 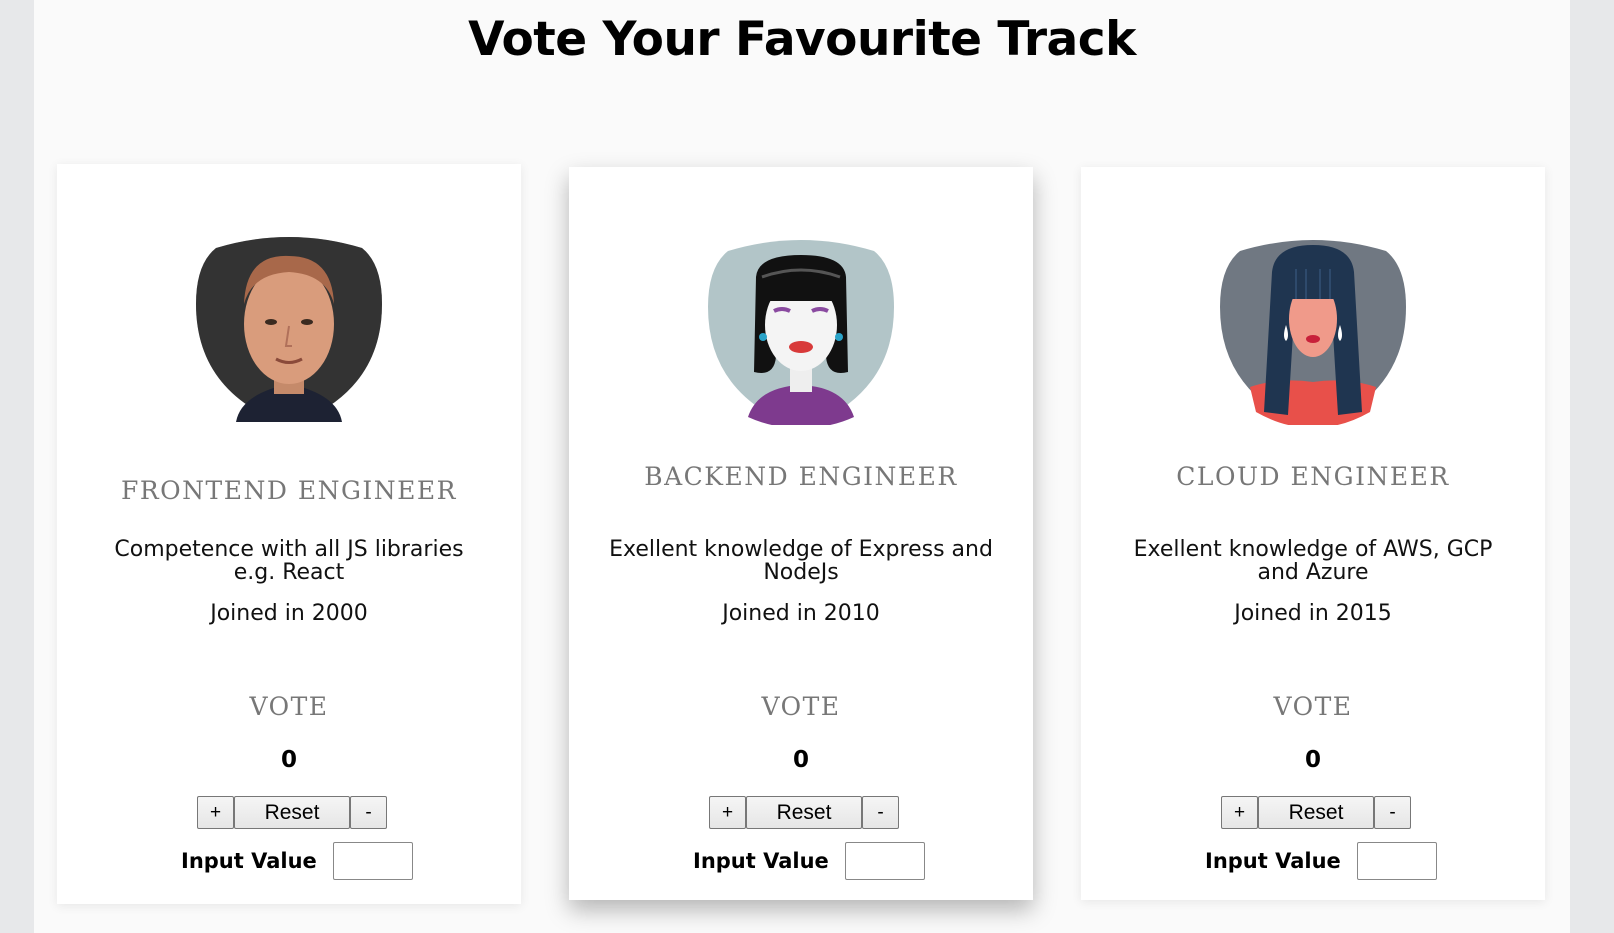 What do you see at coordinates (801, 561) in the screenshot?
I see `role-description: Exellent knowledge of Express and NodeJs` at bounding box center [801, 561].